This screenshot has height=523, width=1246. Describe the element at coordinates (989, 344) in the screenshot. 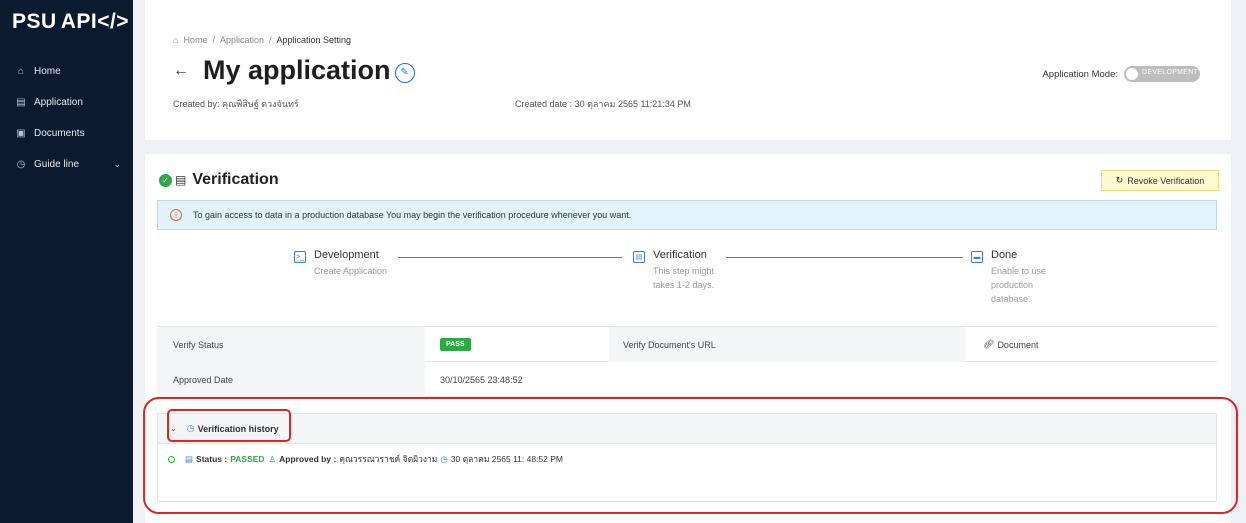

I see `link-icon: 🔗︎` at that location.